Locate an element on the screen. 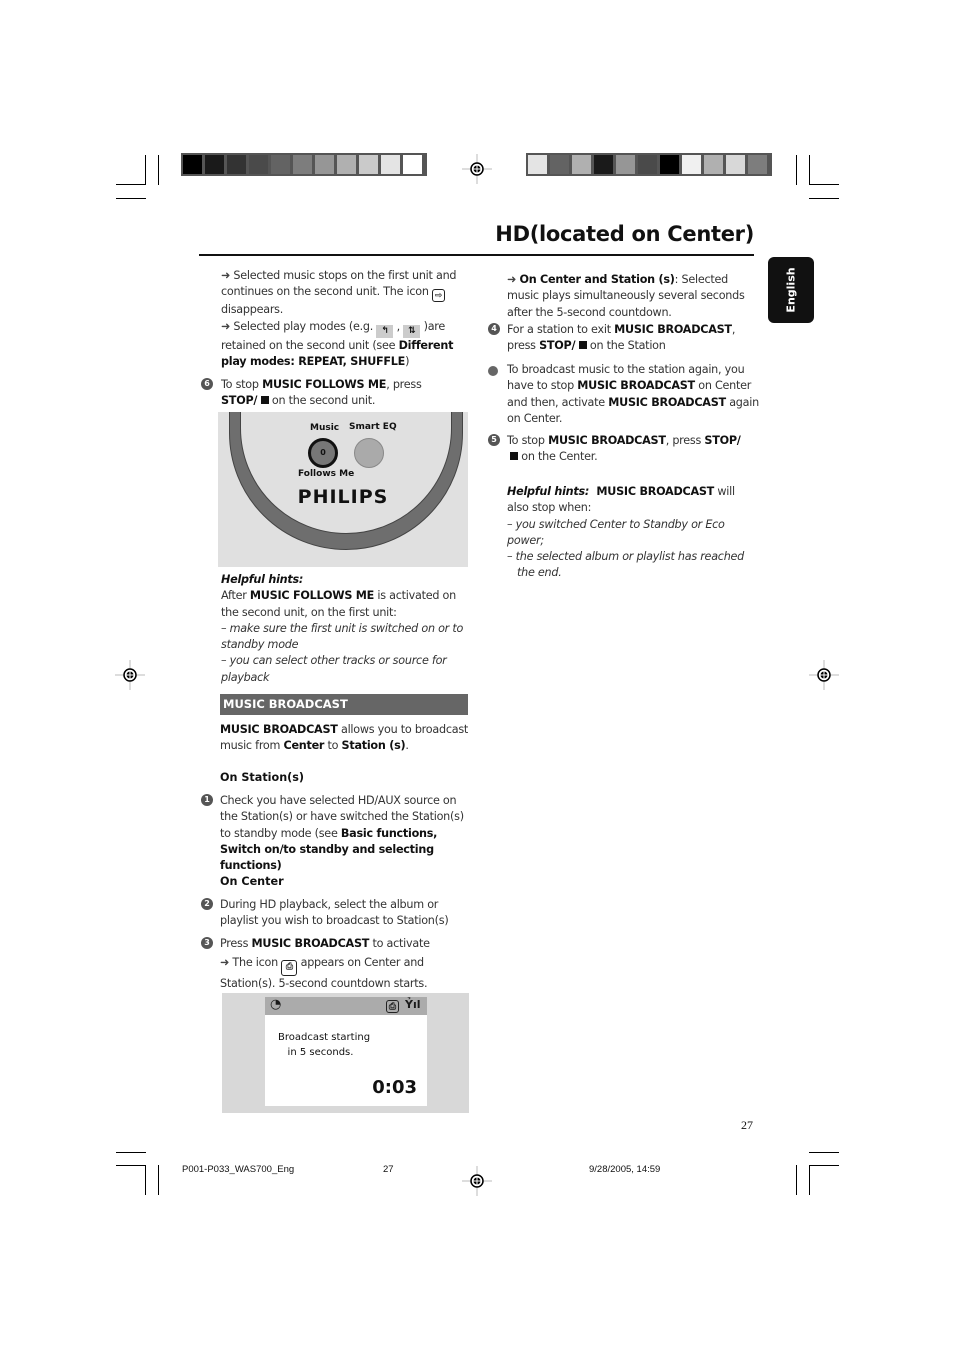  step-number-4: 4 is located at coordinates (494, 329).